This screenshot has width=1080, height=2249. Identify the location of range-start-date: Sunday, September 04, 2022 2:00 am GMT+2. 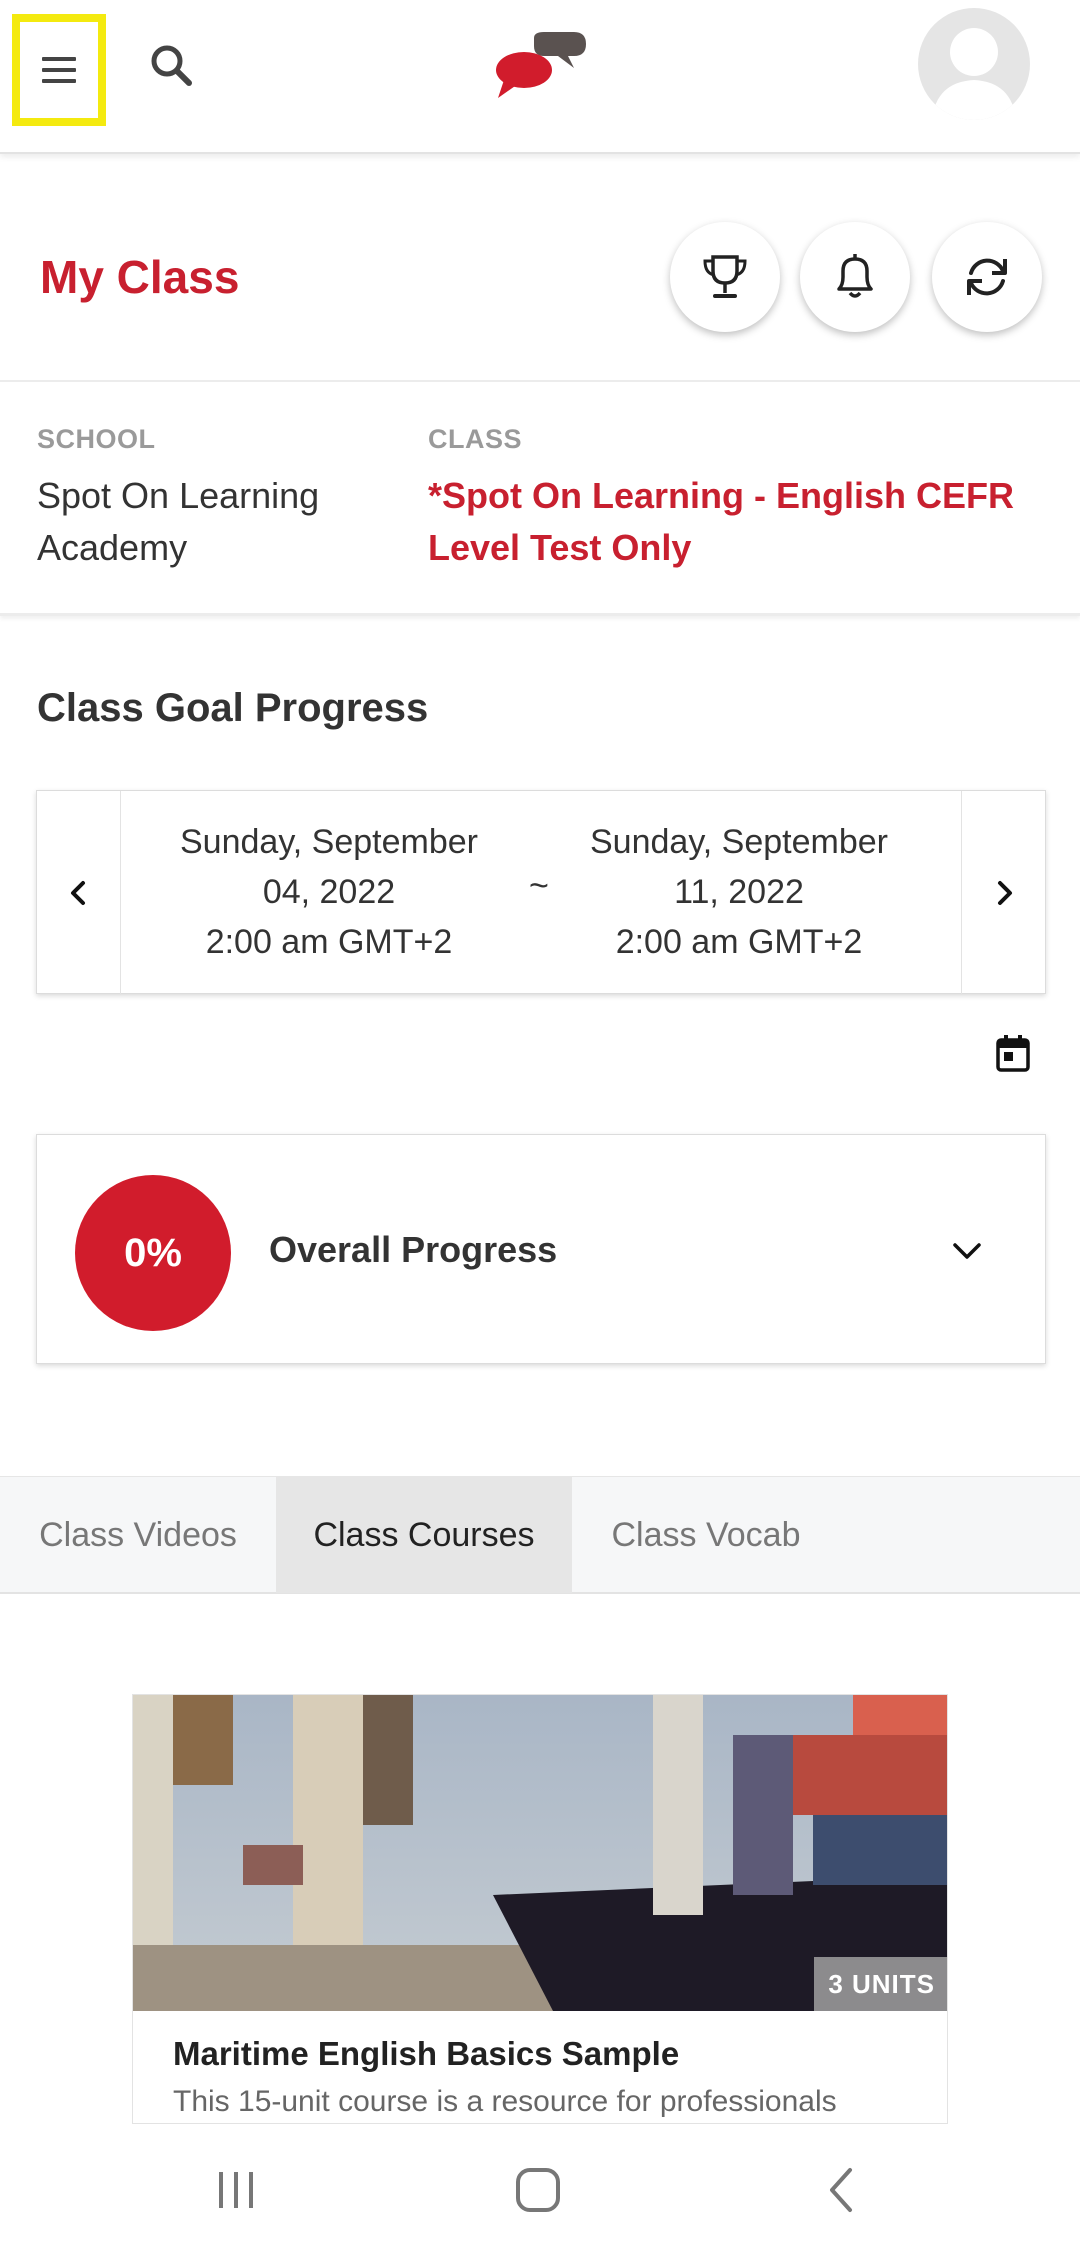
(329, 892).